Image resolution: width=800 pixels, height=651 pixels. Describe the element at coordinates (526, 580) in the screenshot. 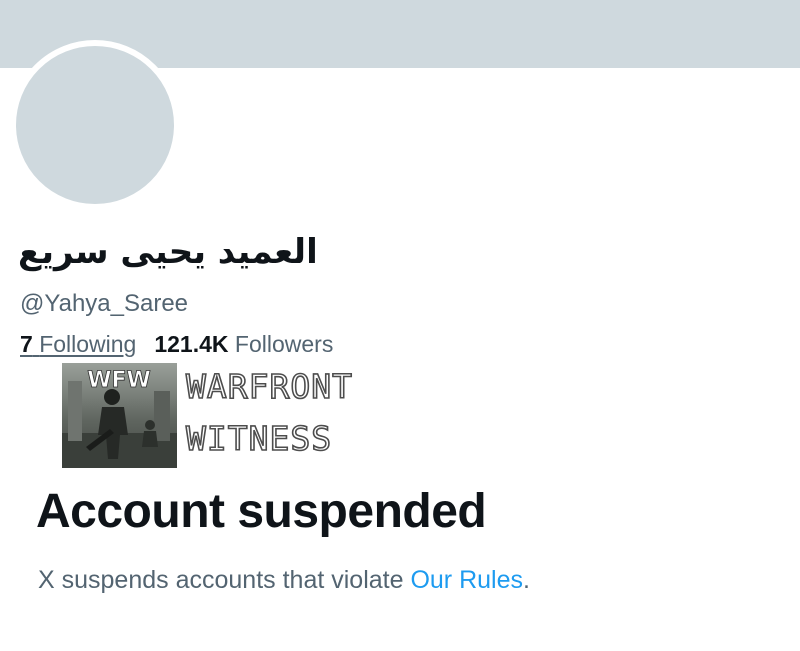

I see `description-period: .` at that location.